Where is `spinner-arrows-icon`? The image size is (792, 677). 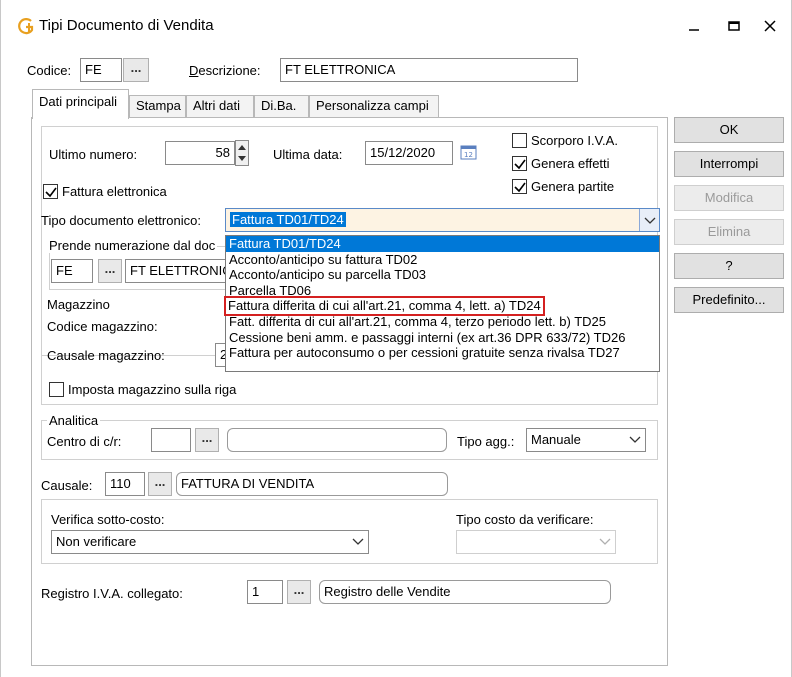 spinner-arrows-icon is located at coordinates (242, 153).